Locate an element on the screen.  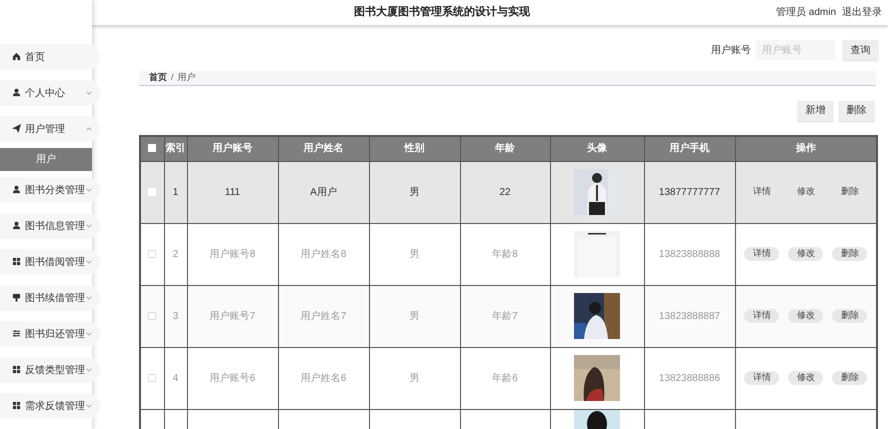
row-index: 3 is located at coordinates (175, 316).